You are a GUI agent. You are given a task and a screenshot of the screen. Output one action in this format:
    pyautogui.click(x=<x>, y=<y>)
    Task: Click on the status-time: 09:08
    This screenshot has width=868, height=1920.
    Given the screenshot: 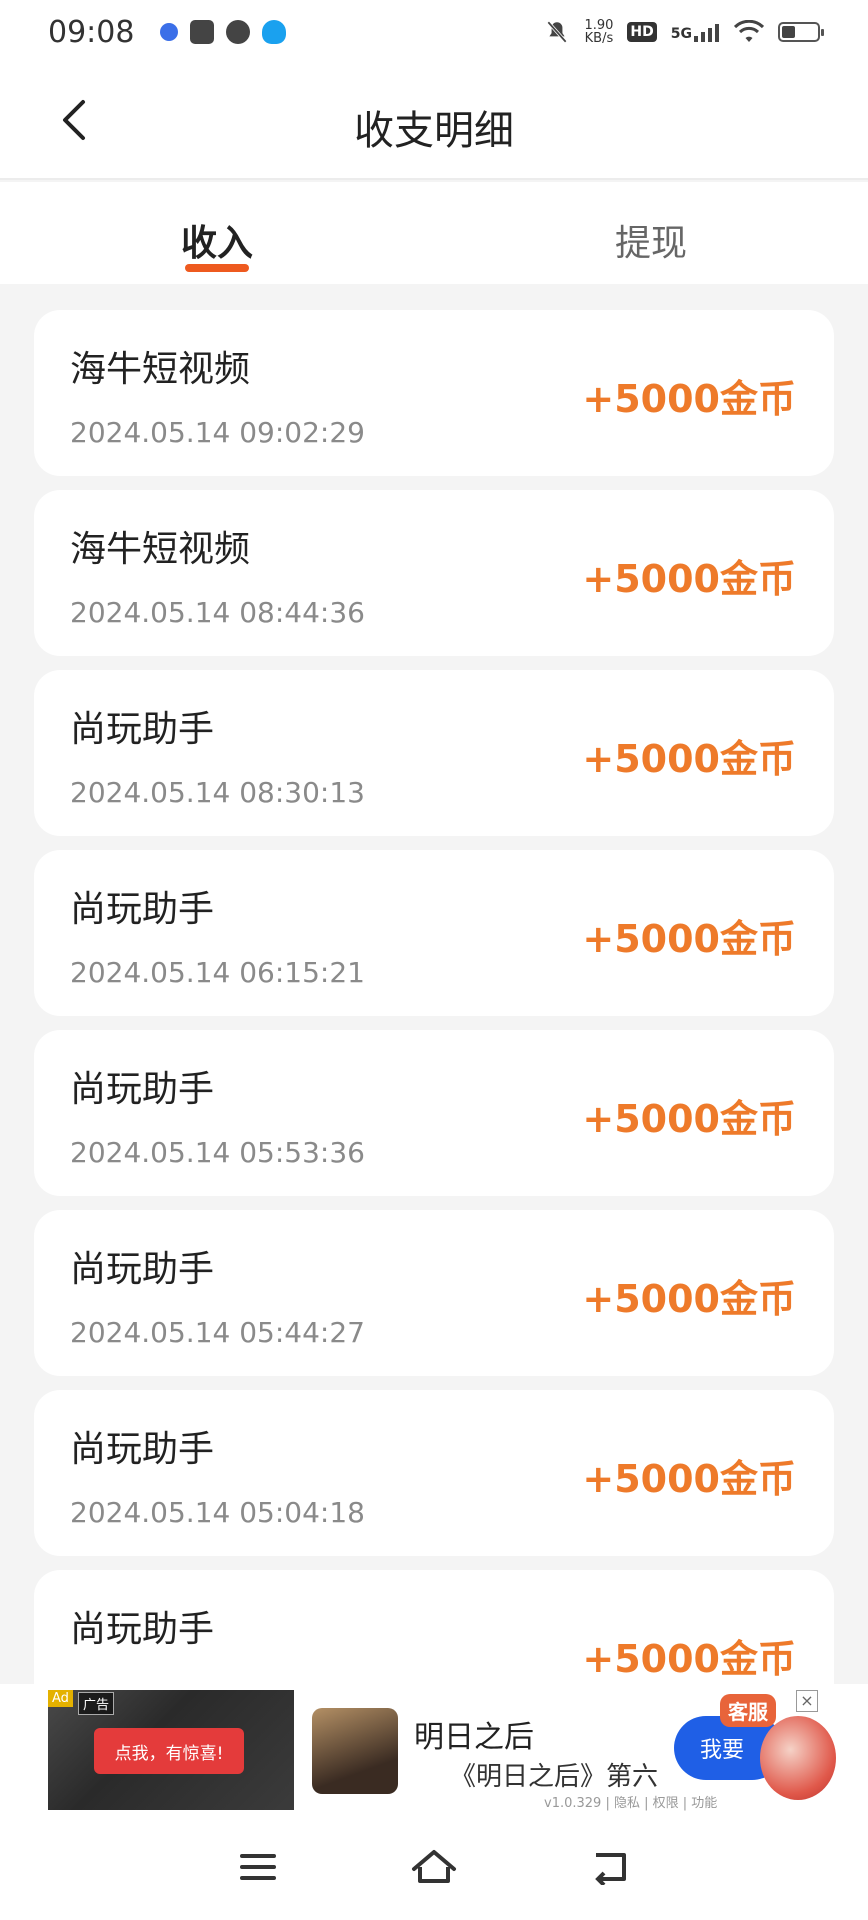 What is the action you would take?
    pyautogui.click(x=91, y=32)
    